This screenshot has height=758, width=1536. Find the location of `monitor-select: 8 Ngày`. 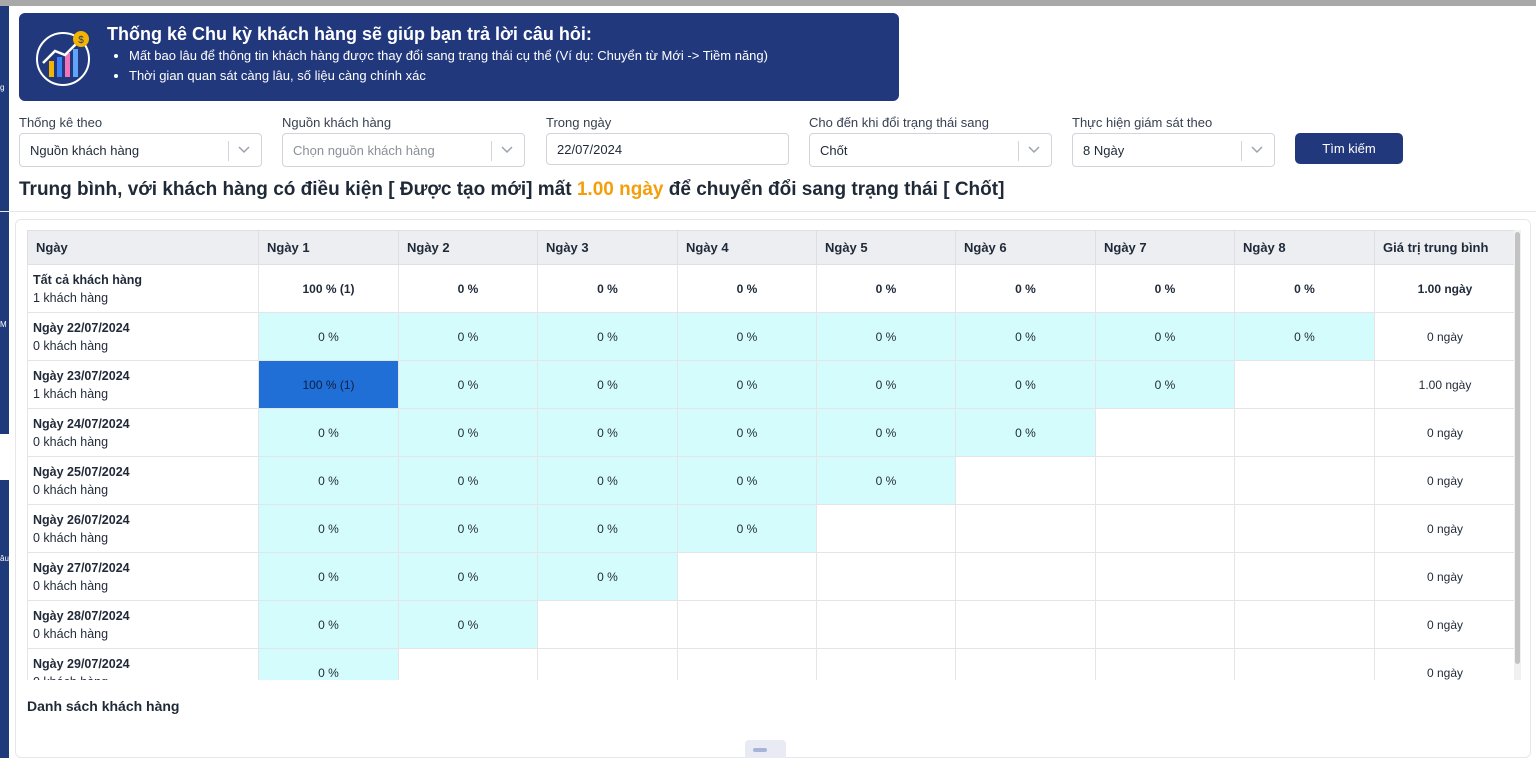

monitor-select: 8 Ngày is located at coordinates (1173, 150).